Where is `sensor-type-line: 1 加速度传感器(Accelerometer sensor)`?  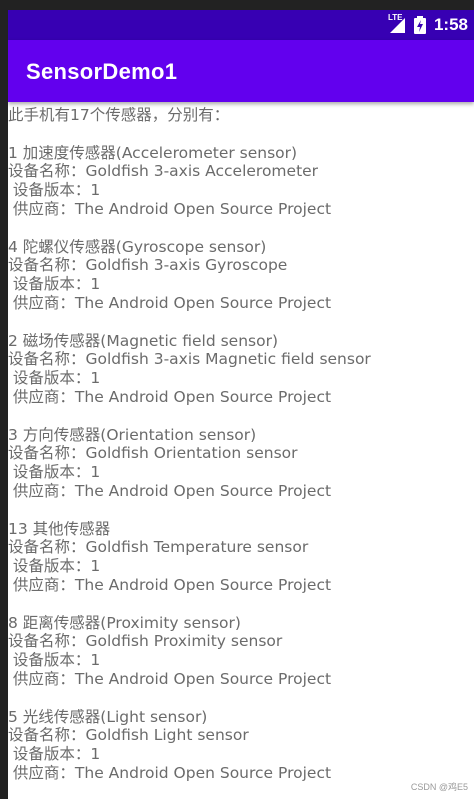 sensor-type-line: 1 加速度传感器(Accelerometer sensor) is located at coordinates (153, 152).